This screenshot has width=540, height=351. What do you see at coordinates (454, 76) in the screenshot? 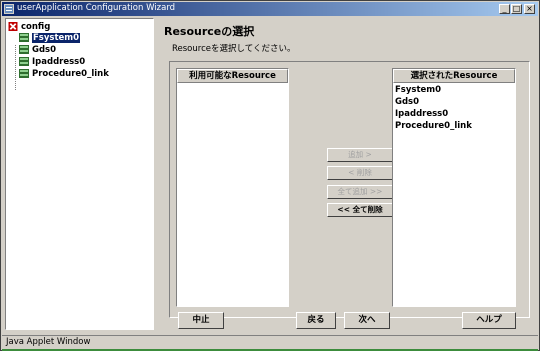
I see `selected-list-header: 選択されたResource` at bounding box center [454, 76].